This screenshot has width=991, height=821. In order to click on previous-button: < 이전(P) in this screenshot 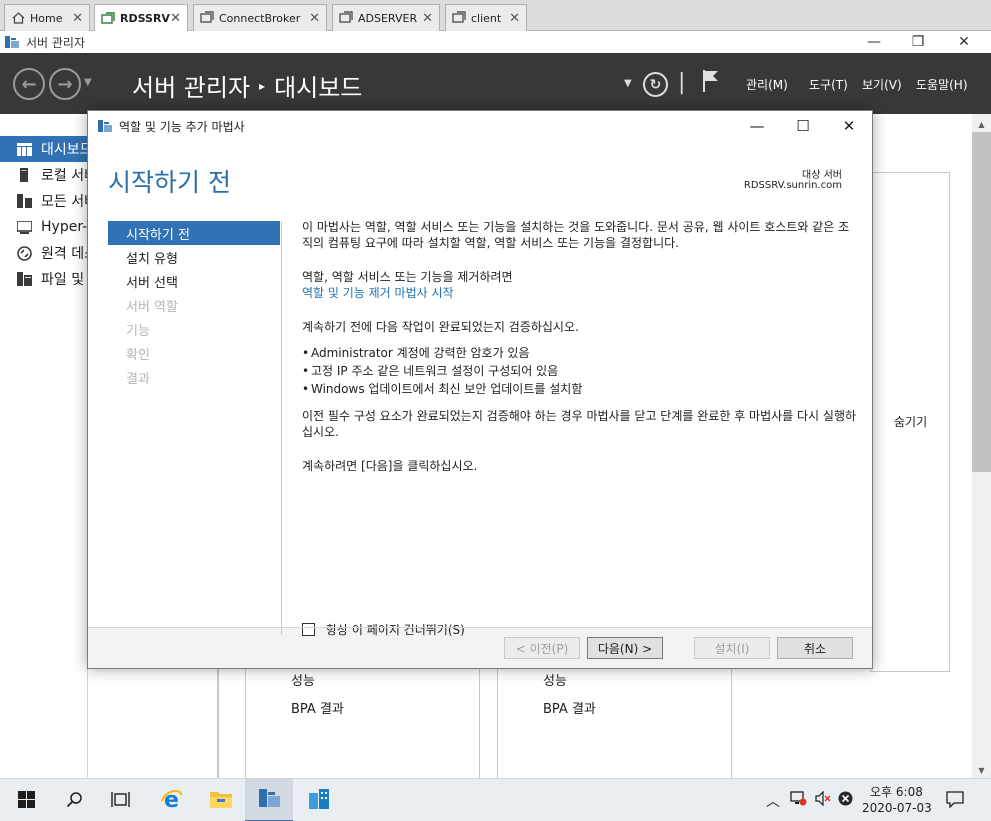, I will do `click(542, 648)`.